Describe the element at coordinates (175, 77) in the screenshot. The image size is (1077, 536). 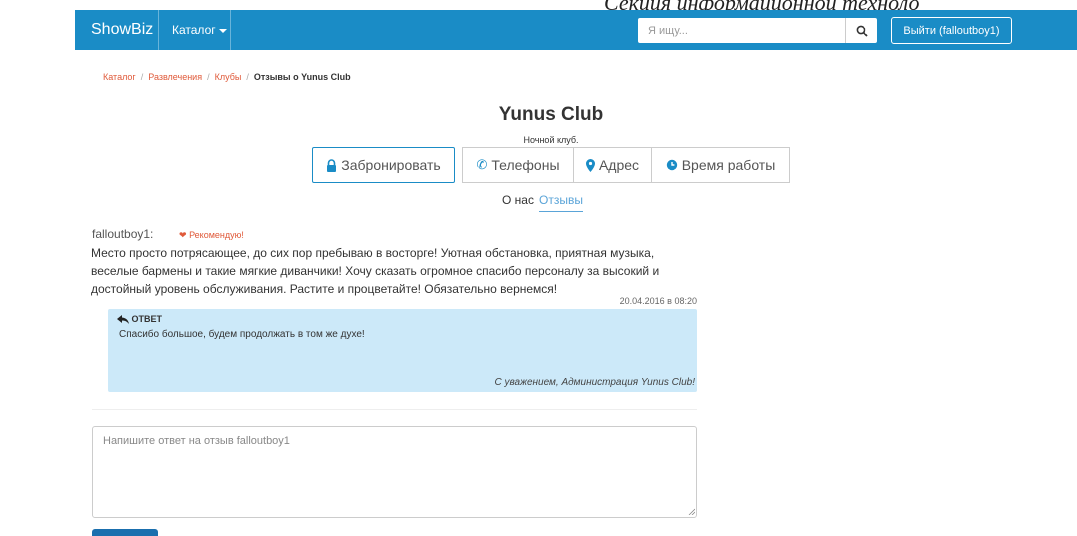
I see `breadcrumb-item: Развлечения` at that location.